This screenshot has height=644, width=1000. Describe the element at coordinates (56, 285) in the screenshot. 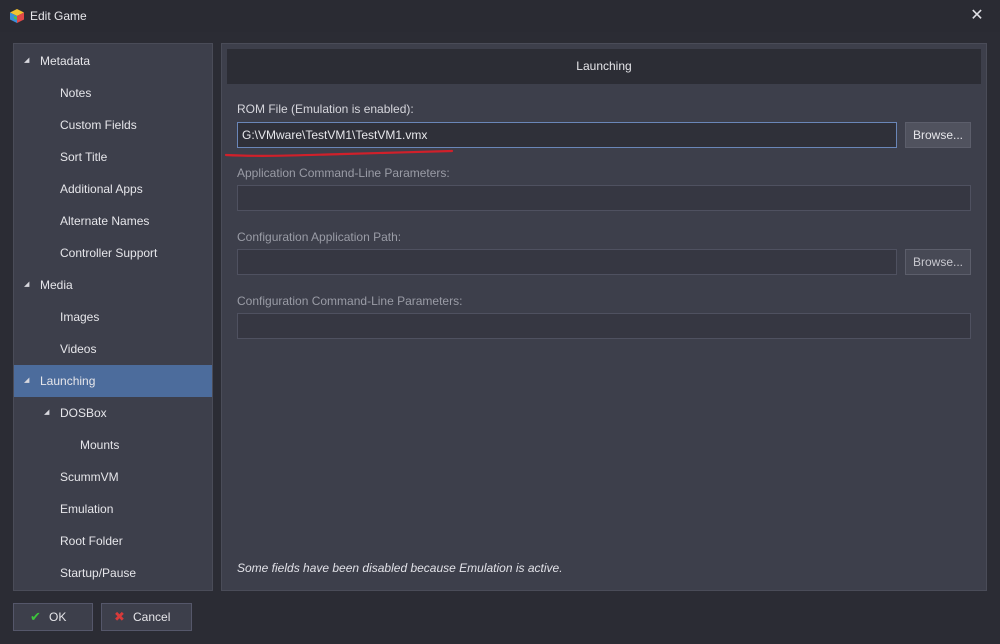

I see `sidebar-item-label: Media` at that location.